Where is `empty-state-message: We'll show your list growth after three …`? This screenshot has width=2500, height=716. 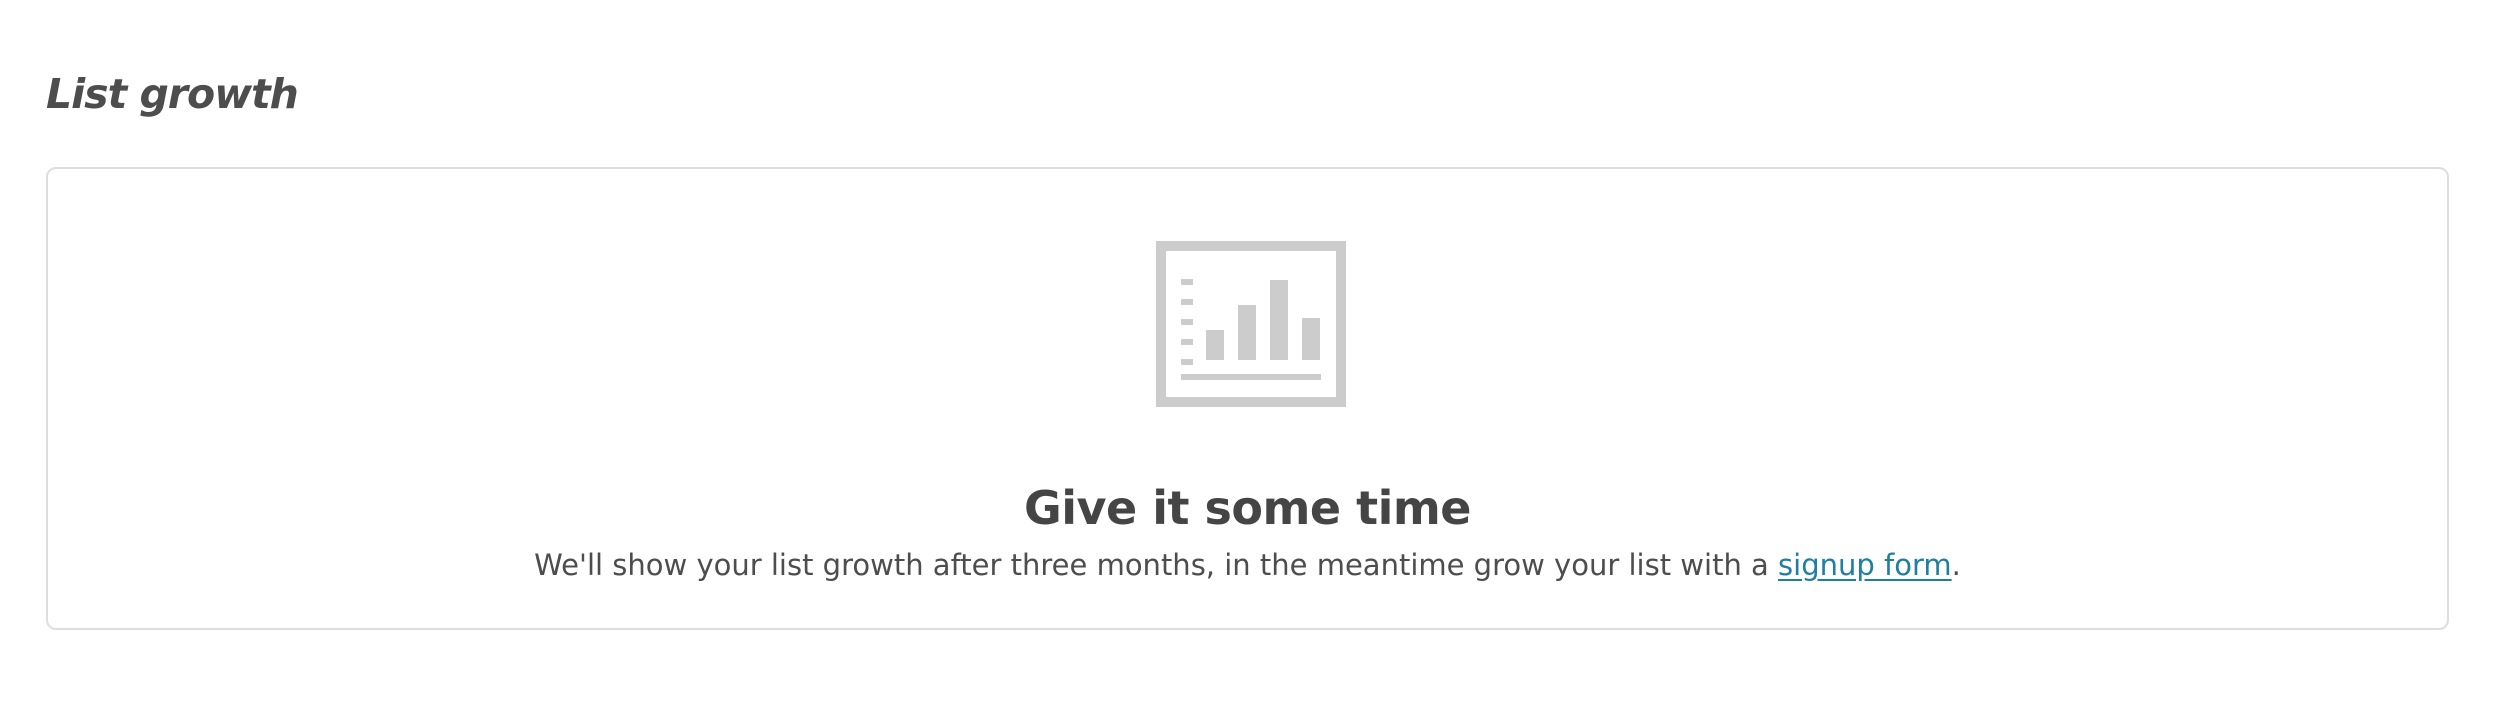 empty-state-message: We'll show your list growth after three … is located at coordinates (1247, 566).